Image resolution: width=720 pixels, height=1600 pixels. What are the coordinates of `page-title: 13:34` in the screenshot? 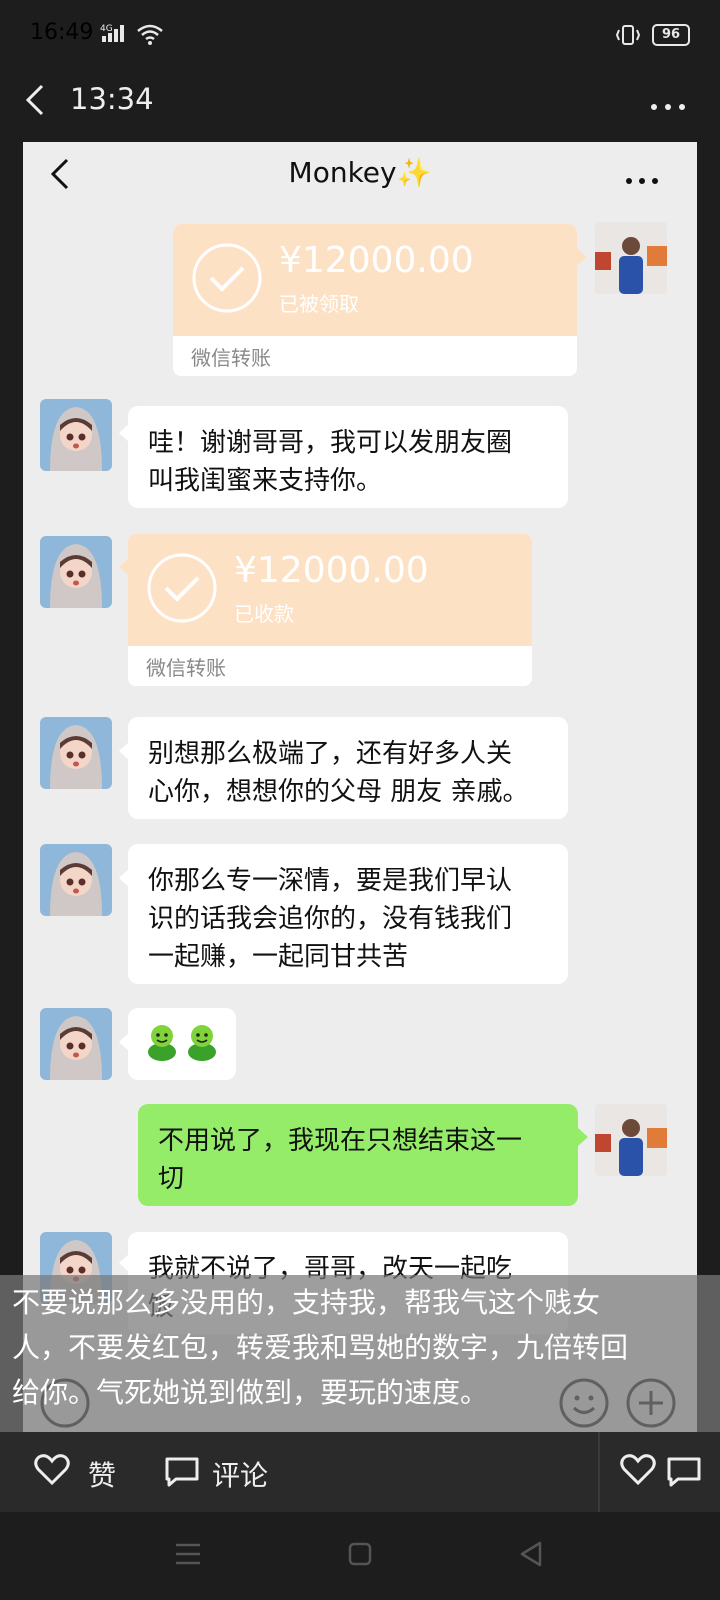 It's located at (112, 99).